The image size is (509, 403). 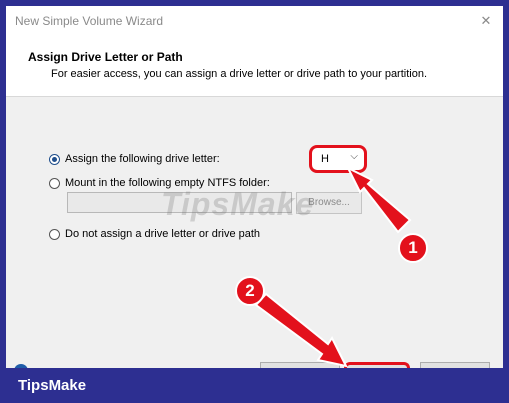 What do you see at coordinates (254, 385) in the screenshot?
I see `brand-bar: TipsMake` at bounding box center [254, 385].